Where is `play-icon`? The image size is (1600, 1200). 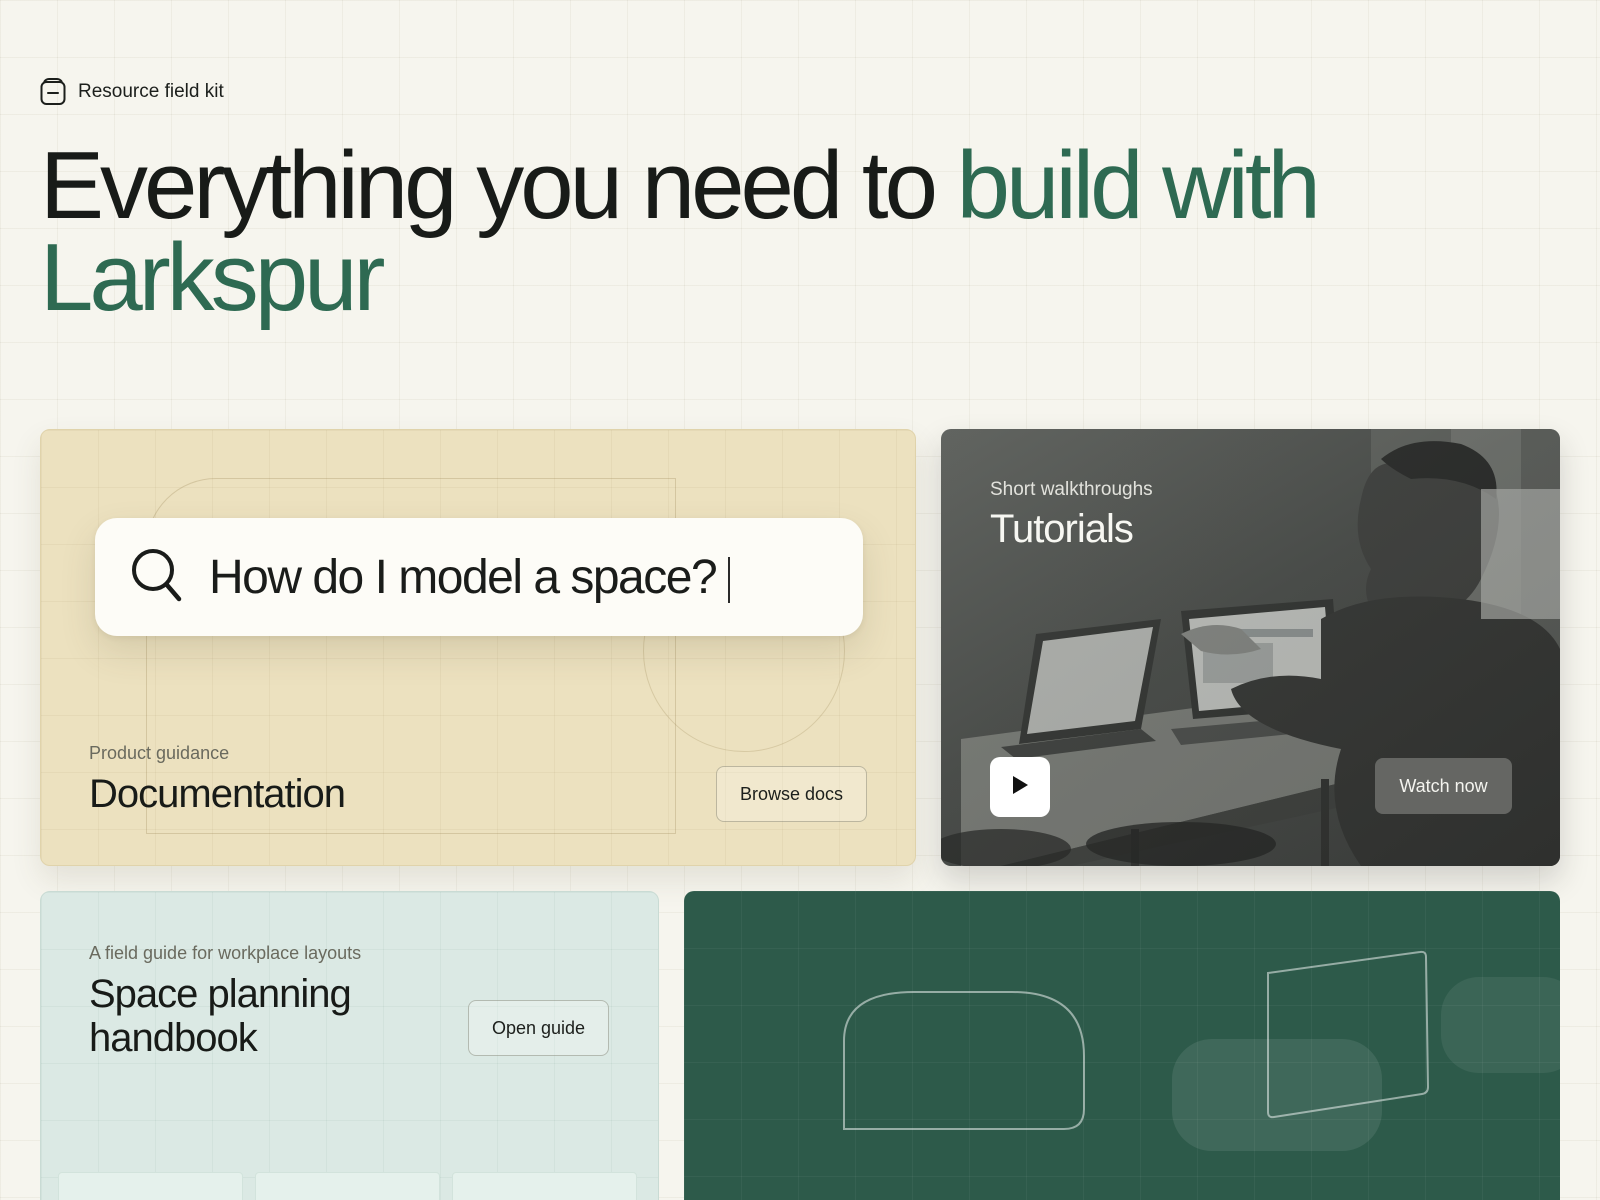
play-icon is located at coordinates (1020, 787).